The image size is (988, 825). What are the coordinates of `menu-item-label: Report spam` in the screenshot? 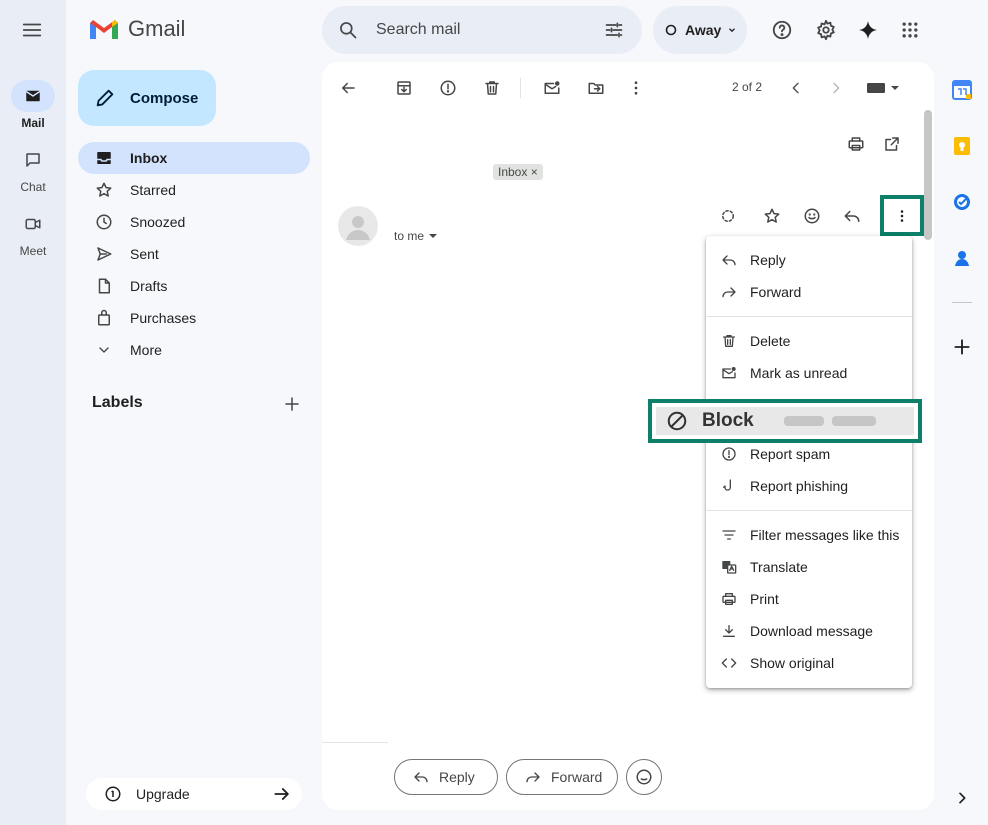 It's located at (790, 454).